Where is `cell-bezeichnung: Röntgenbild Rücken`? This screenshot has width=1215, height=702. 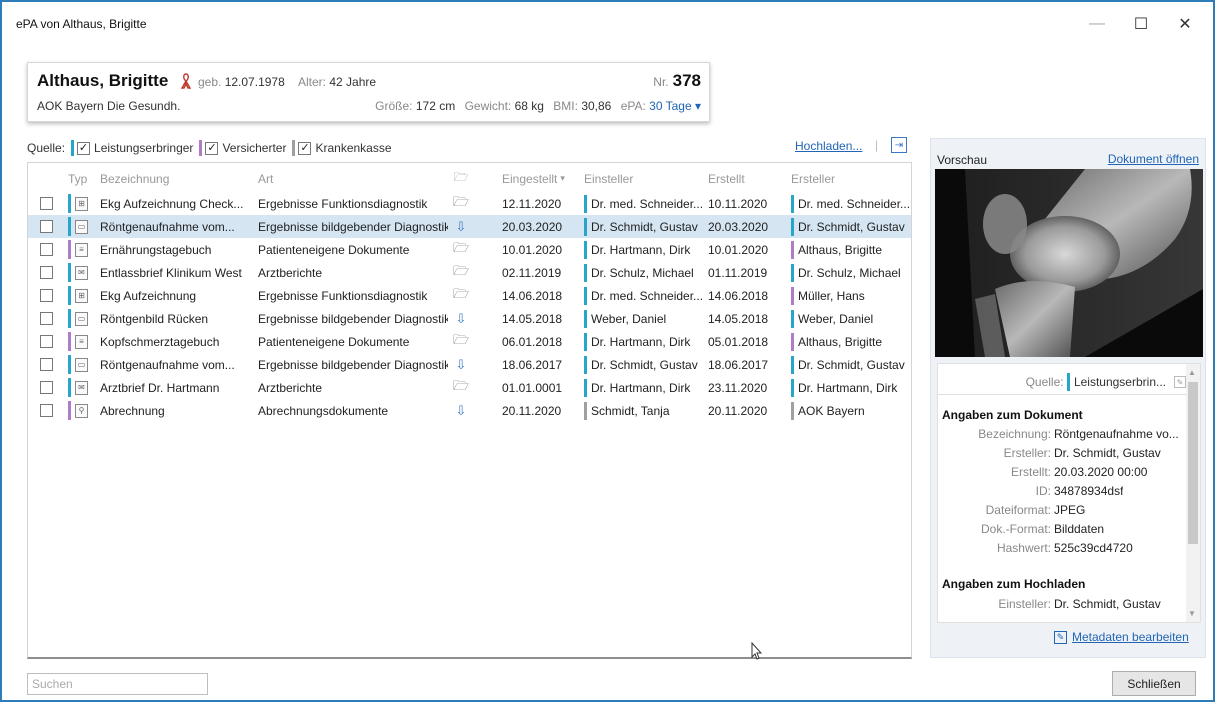
cell-bezeichnung: Röntgenbild Rücken is located at coordinates (154, 318).